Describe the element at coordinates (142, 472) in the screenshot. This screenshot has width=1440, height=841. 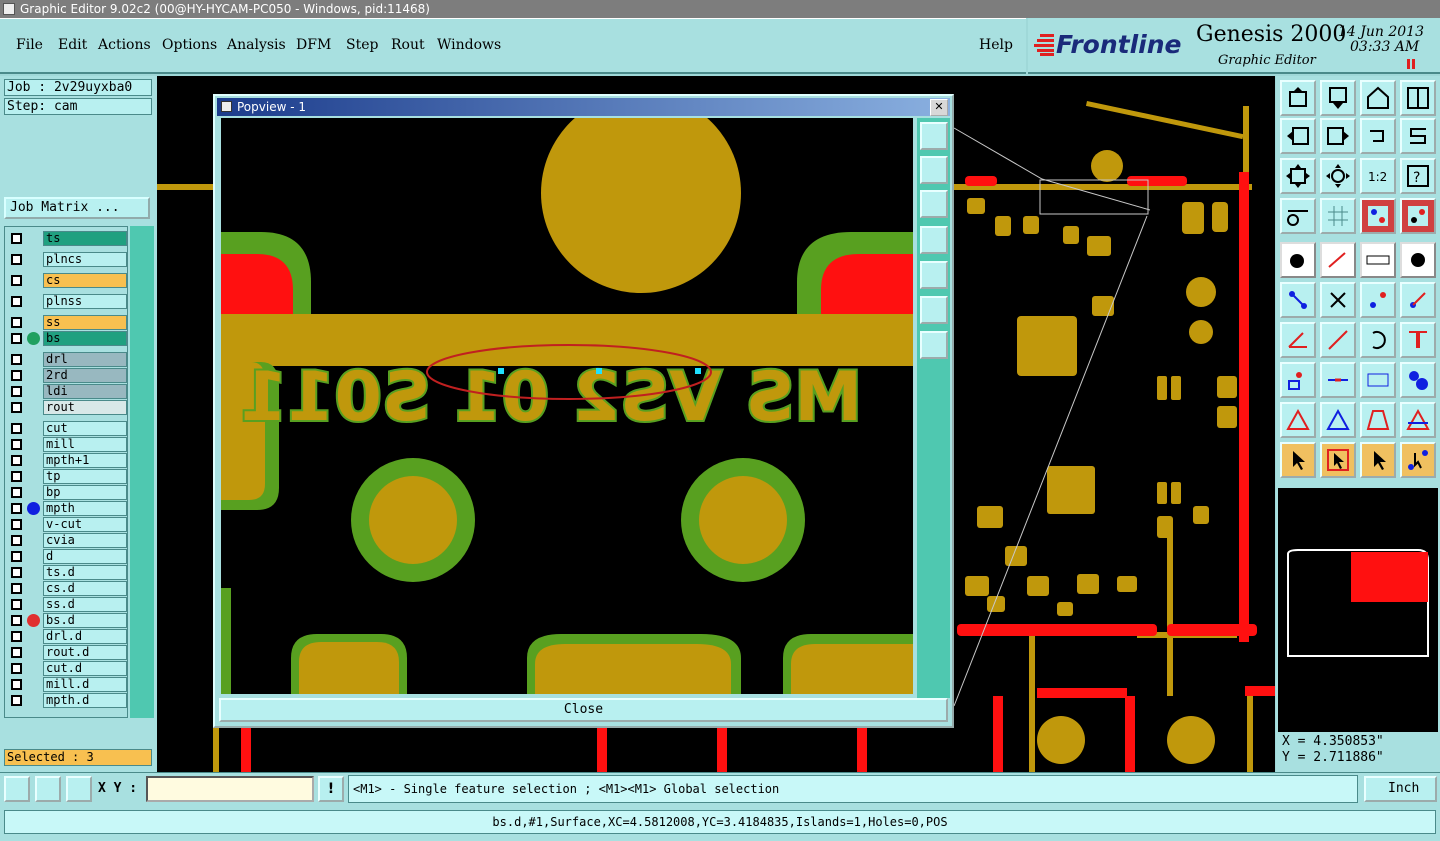
I see `layer-list-scrollbar` at that location.